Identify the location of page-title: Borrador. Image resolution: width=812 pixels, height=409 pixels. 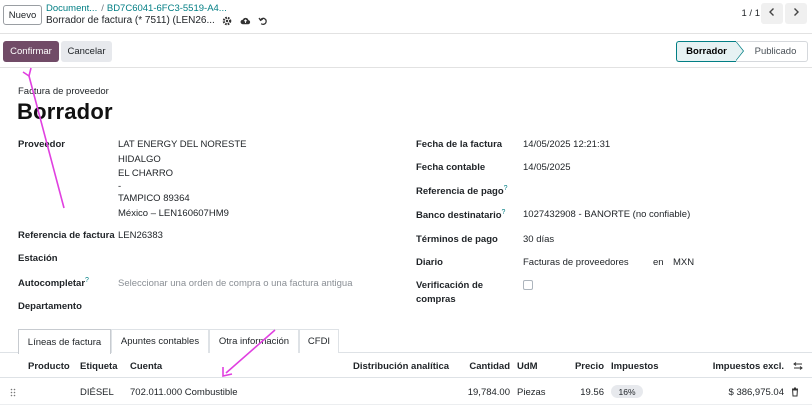
(65, 111).